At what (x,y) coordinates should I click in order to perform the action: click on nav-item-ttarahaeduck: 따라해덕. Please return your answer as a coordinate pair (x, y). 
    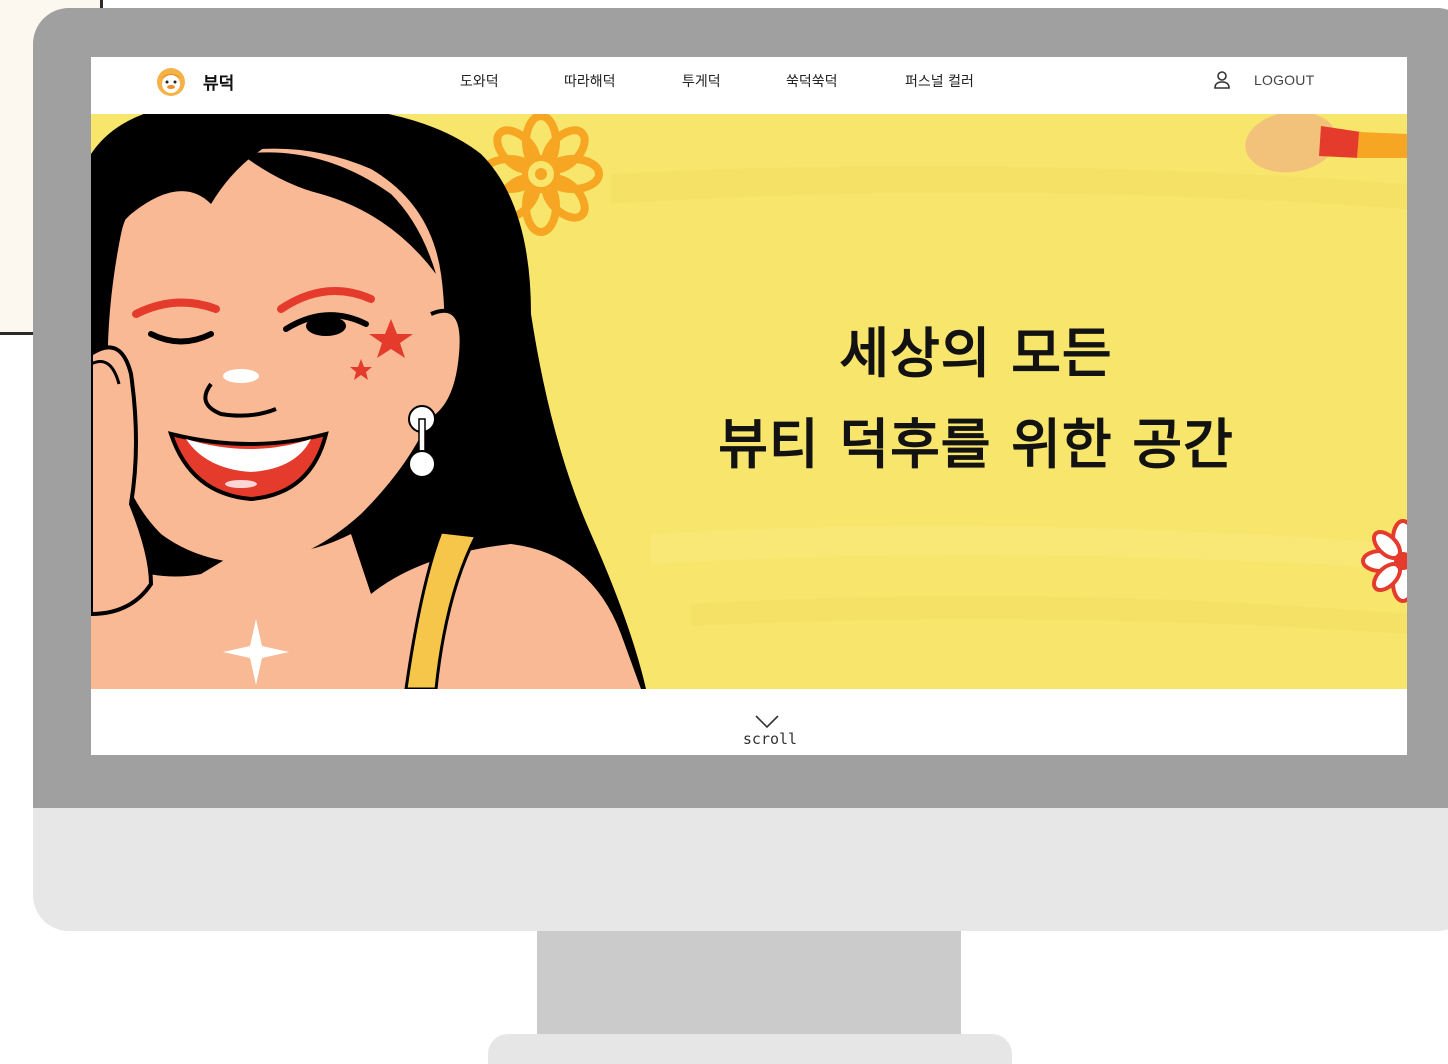
    Looking at the image, I should click on (590, 81).